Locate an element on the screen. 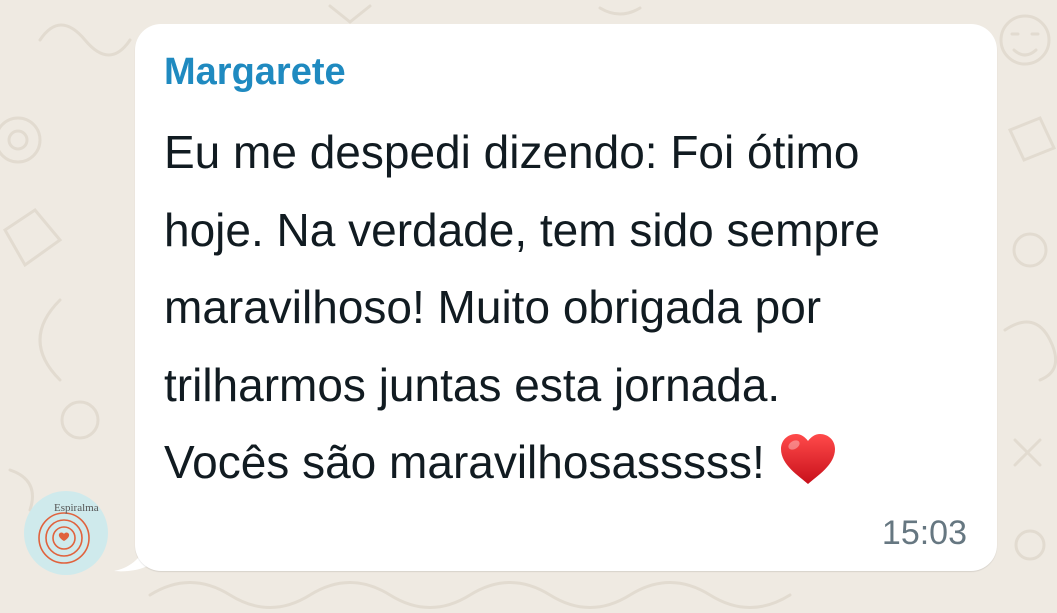 This screenshot has width=1057, height=613. message-timestamp: 15:03 is located at coordinates (924, 533).